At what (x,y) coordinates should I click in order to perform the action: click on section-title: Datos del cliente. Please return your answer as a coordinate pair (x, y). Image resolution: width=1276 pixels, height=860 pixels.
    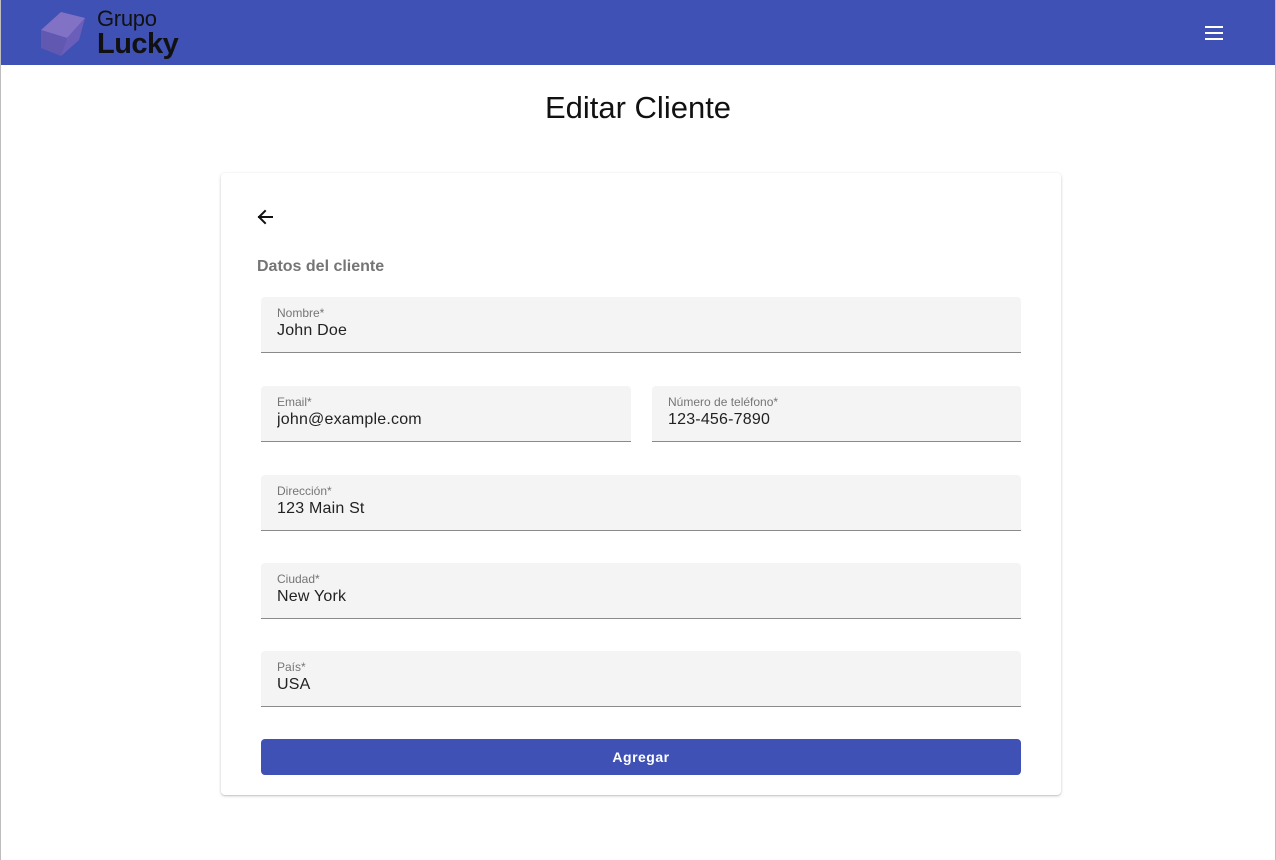
    Looking at the image, I should click on (321, 266).